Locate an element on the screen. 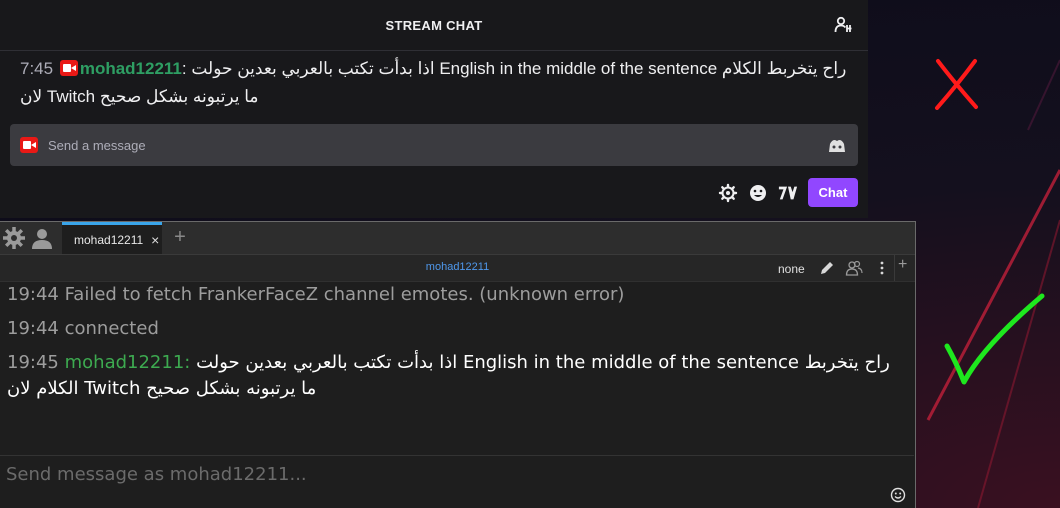 This screenshot has width=1060, height=508. account-user-icon is located at coordinates (42, 238).